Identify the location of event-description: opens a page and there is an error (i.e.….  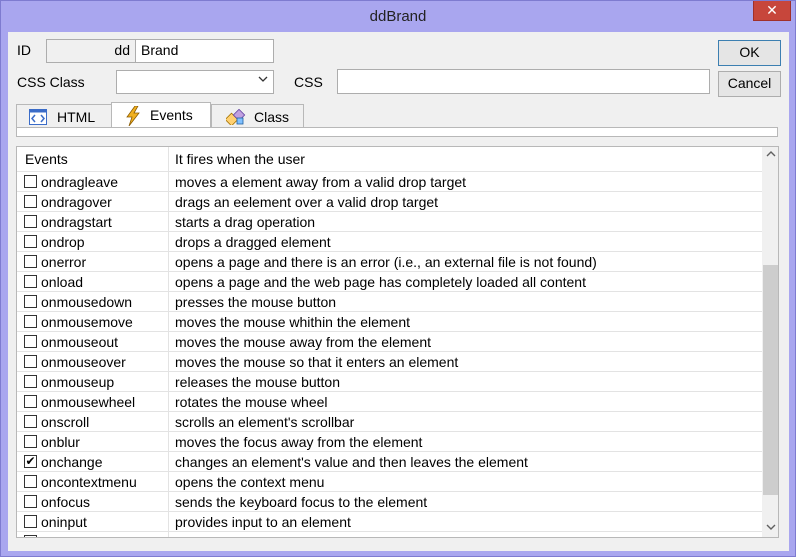
(386, 262).